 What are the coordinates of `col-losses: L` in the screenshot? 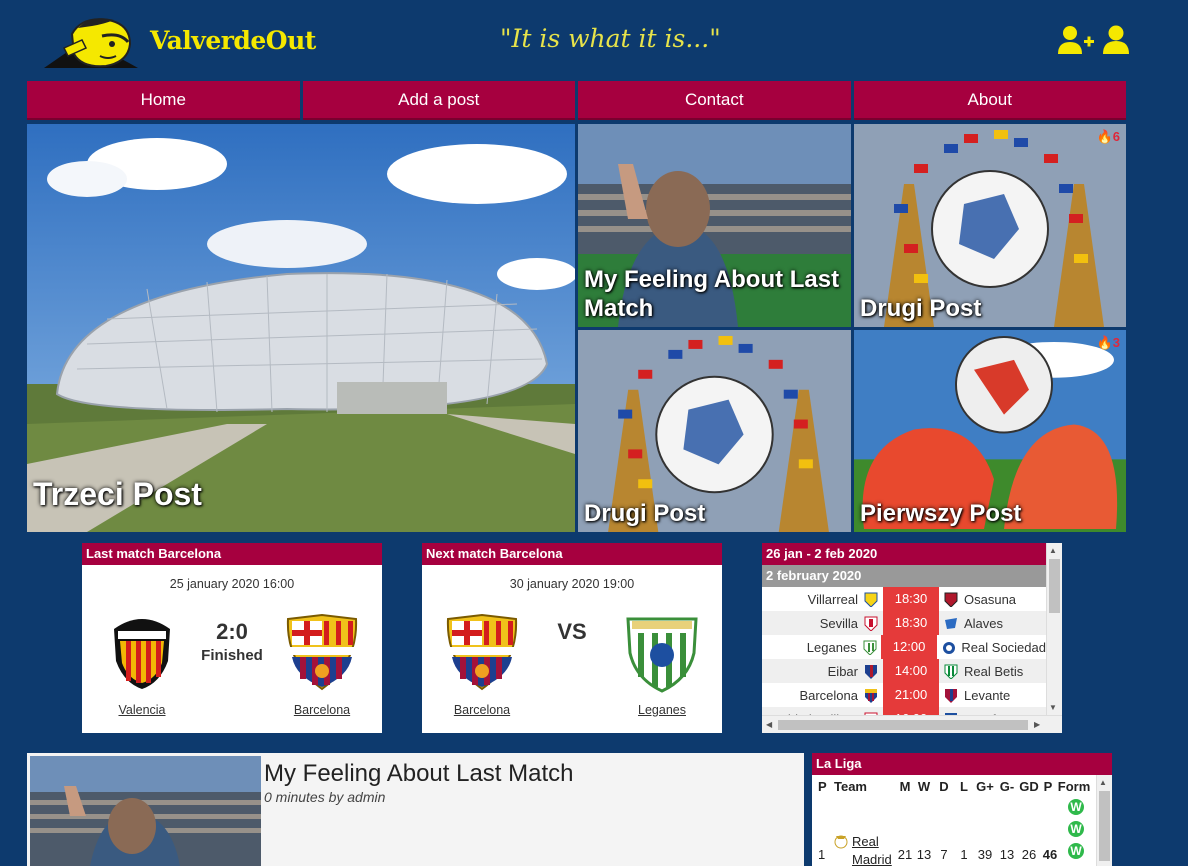 It's located at (964, 786).